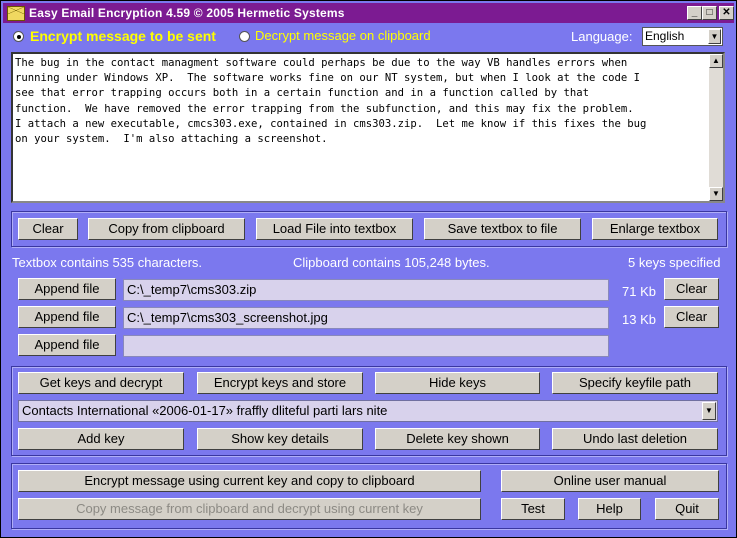 Image resolution: width=737 pixels, height=538 pixels. What do you see at coordinates (716, 194) in the screenshot?
I see `scroll-down-icon: ▼` at bounding box center [716, 194].